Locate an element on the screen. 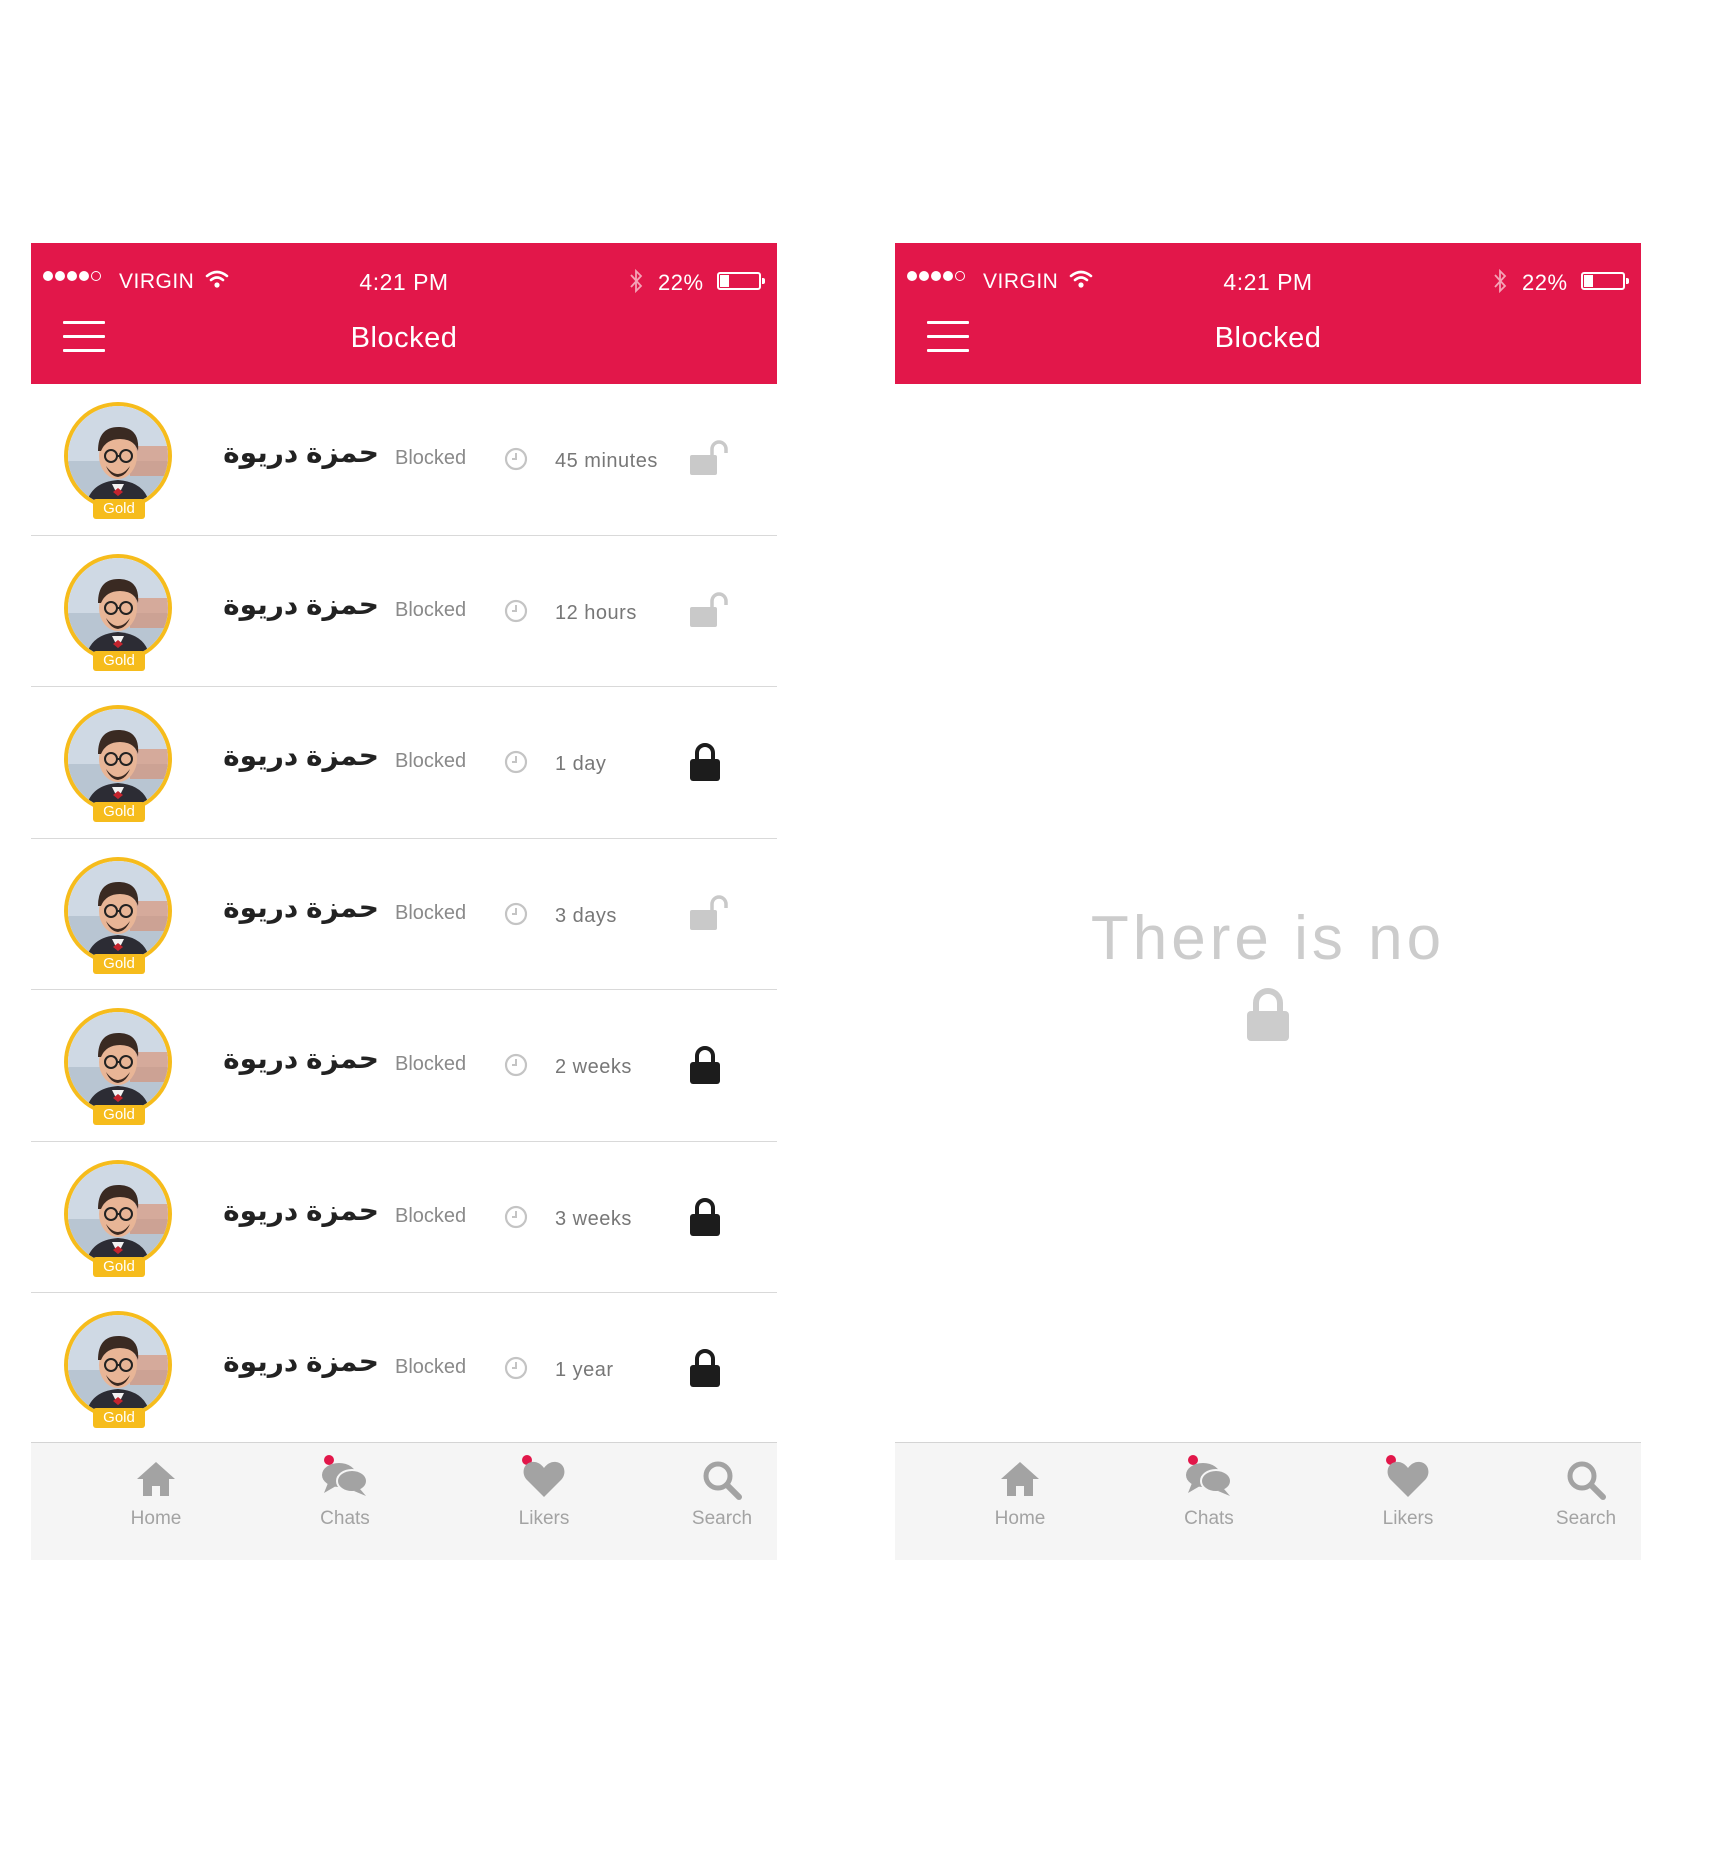 The width and height of the screenshot is (1732, 1856). blocked-user-row: Gold حمزة دريوة Blocked 3 weeks is located at coordinates (404, 1217).